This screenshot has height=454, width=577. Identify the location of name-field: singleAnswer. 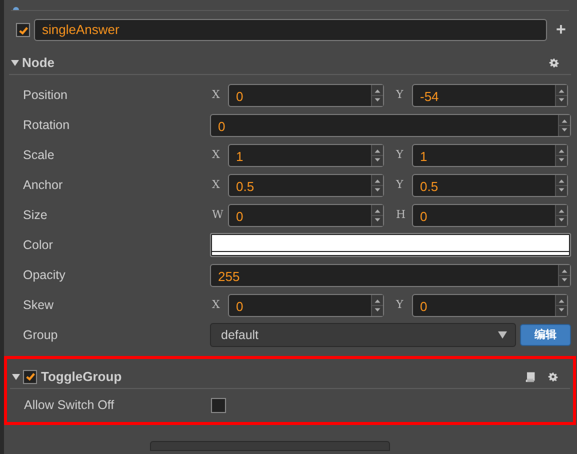
(290, 30).